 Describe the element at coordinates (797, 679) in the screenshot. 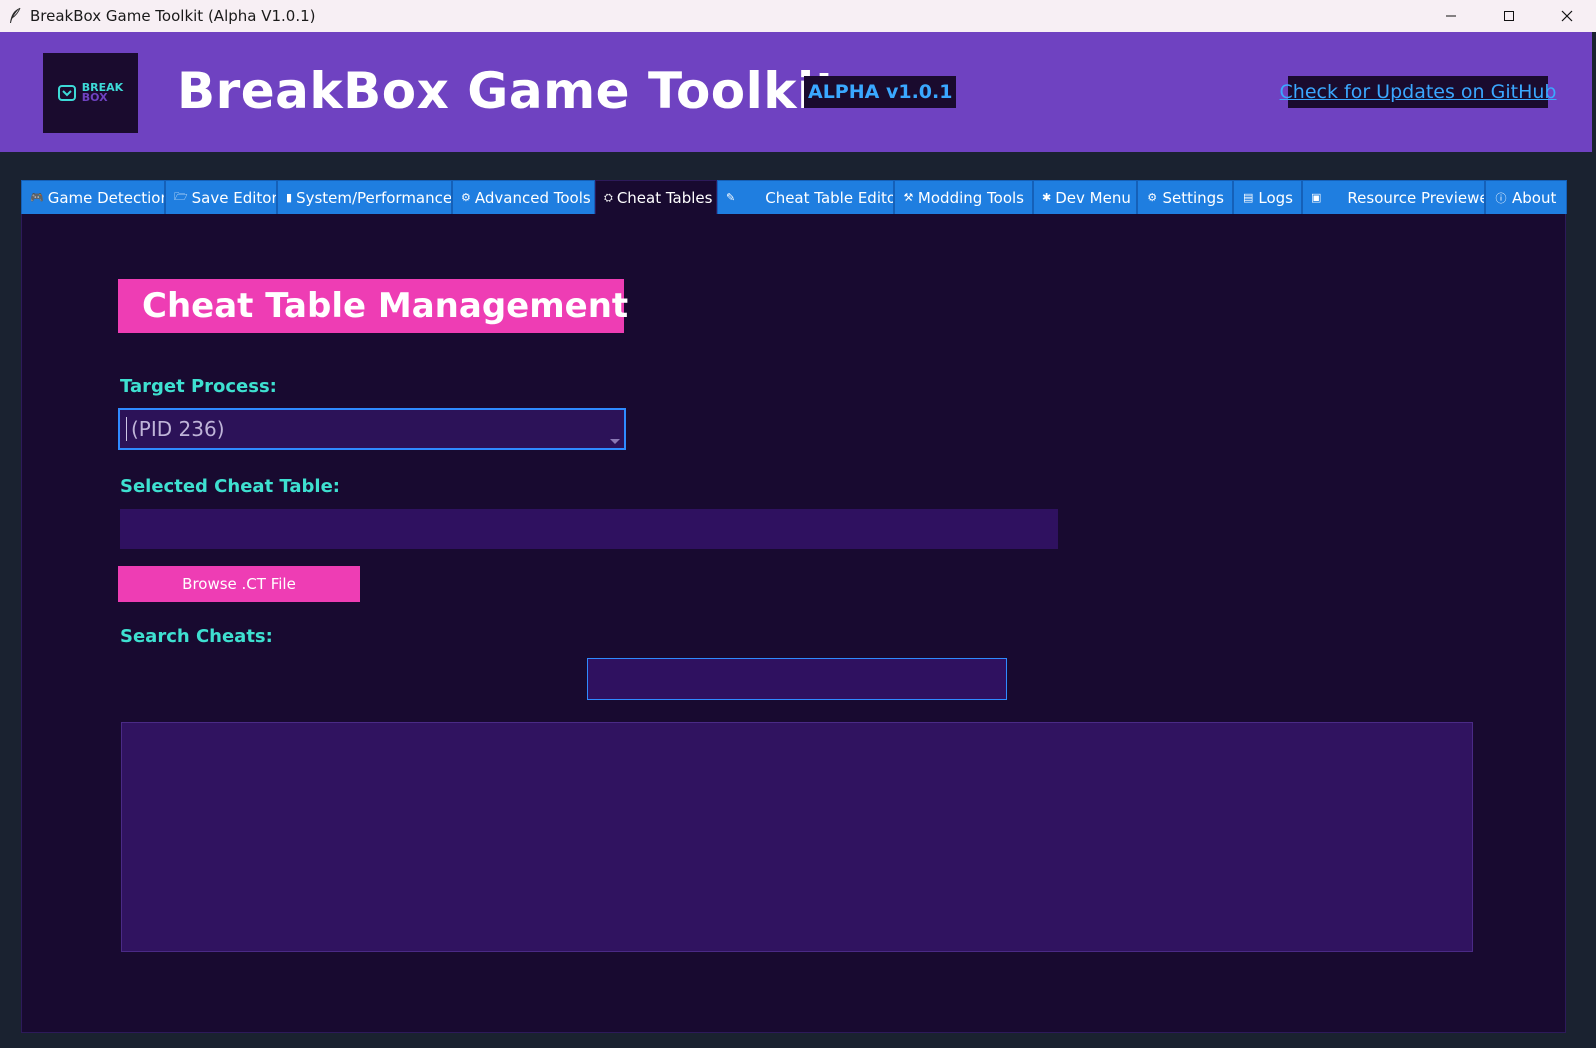

I see `search-cheats-input` at that location.